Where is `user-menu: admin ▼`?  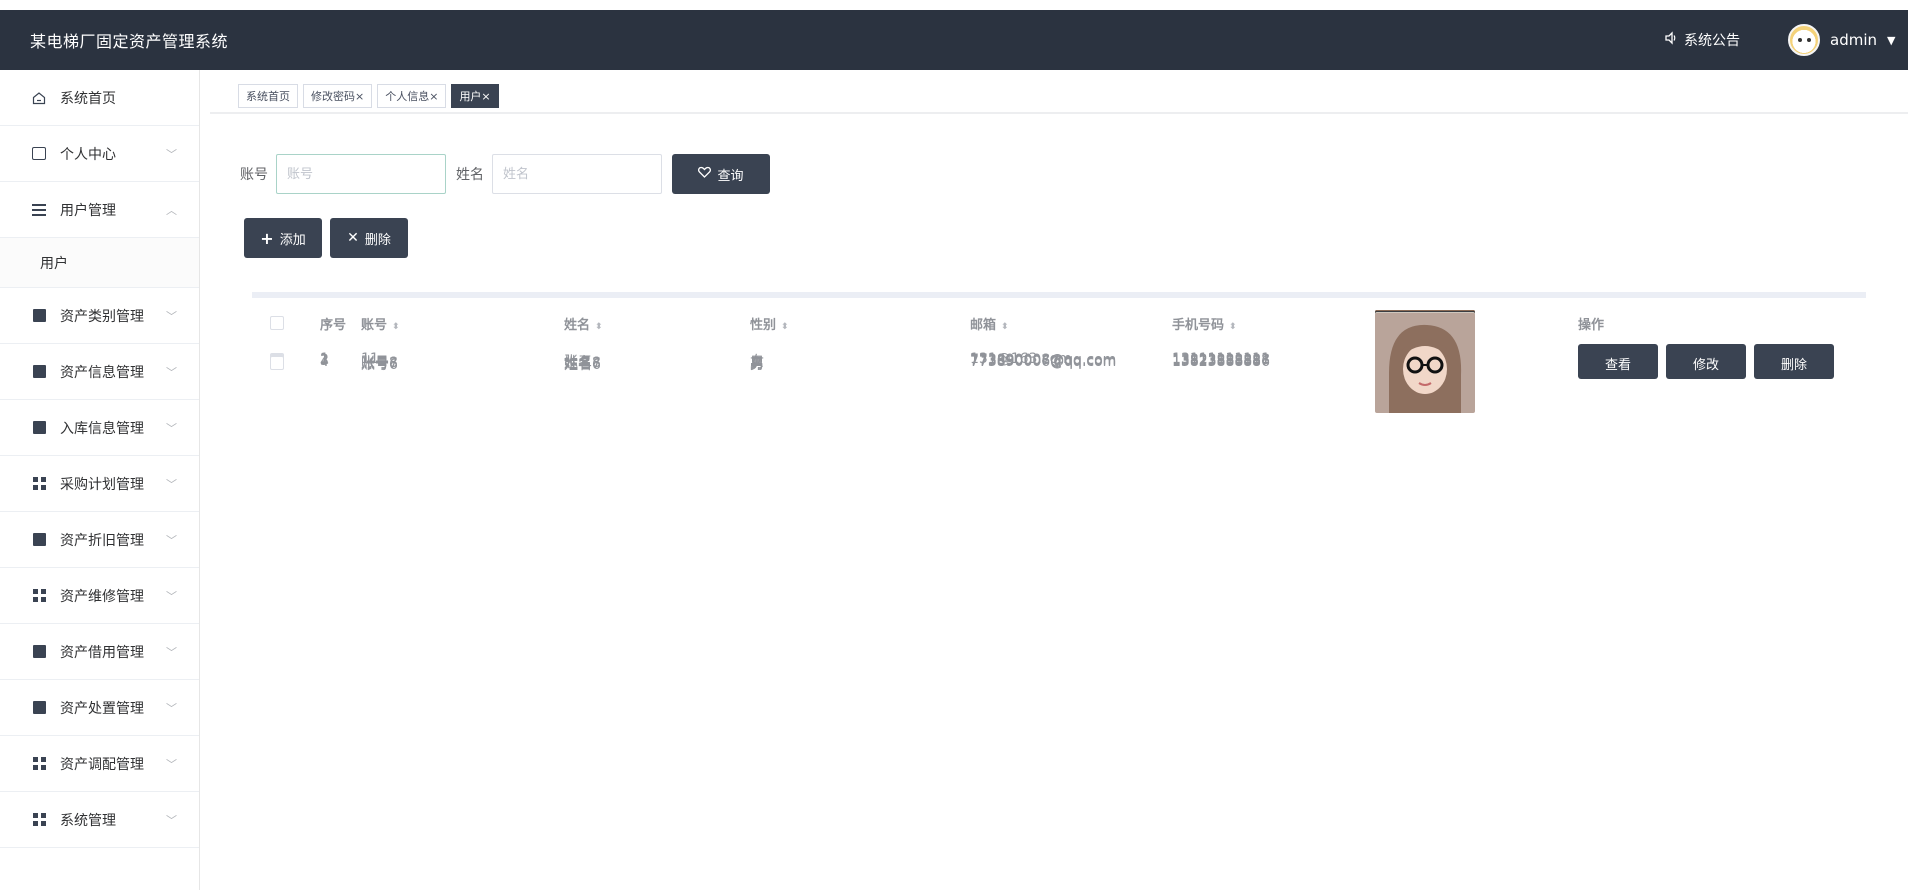 user-menu: admin ▼ is located at coordinates (1841, 40).